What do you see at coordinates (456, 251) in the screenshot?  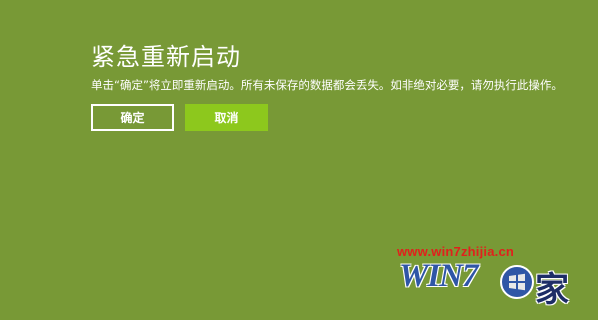 I see `watermark-url: www.win7zhijia.cn` at bounding box center [456, 251].